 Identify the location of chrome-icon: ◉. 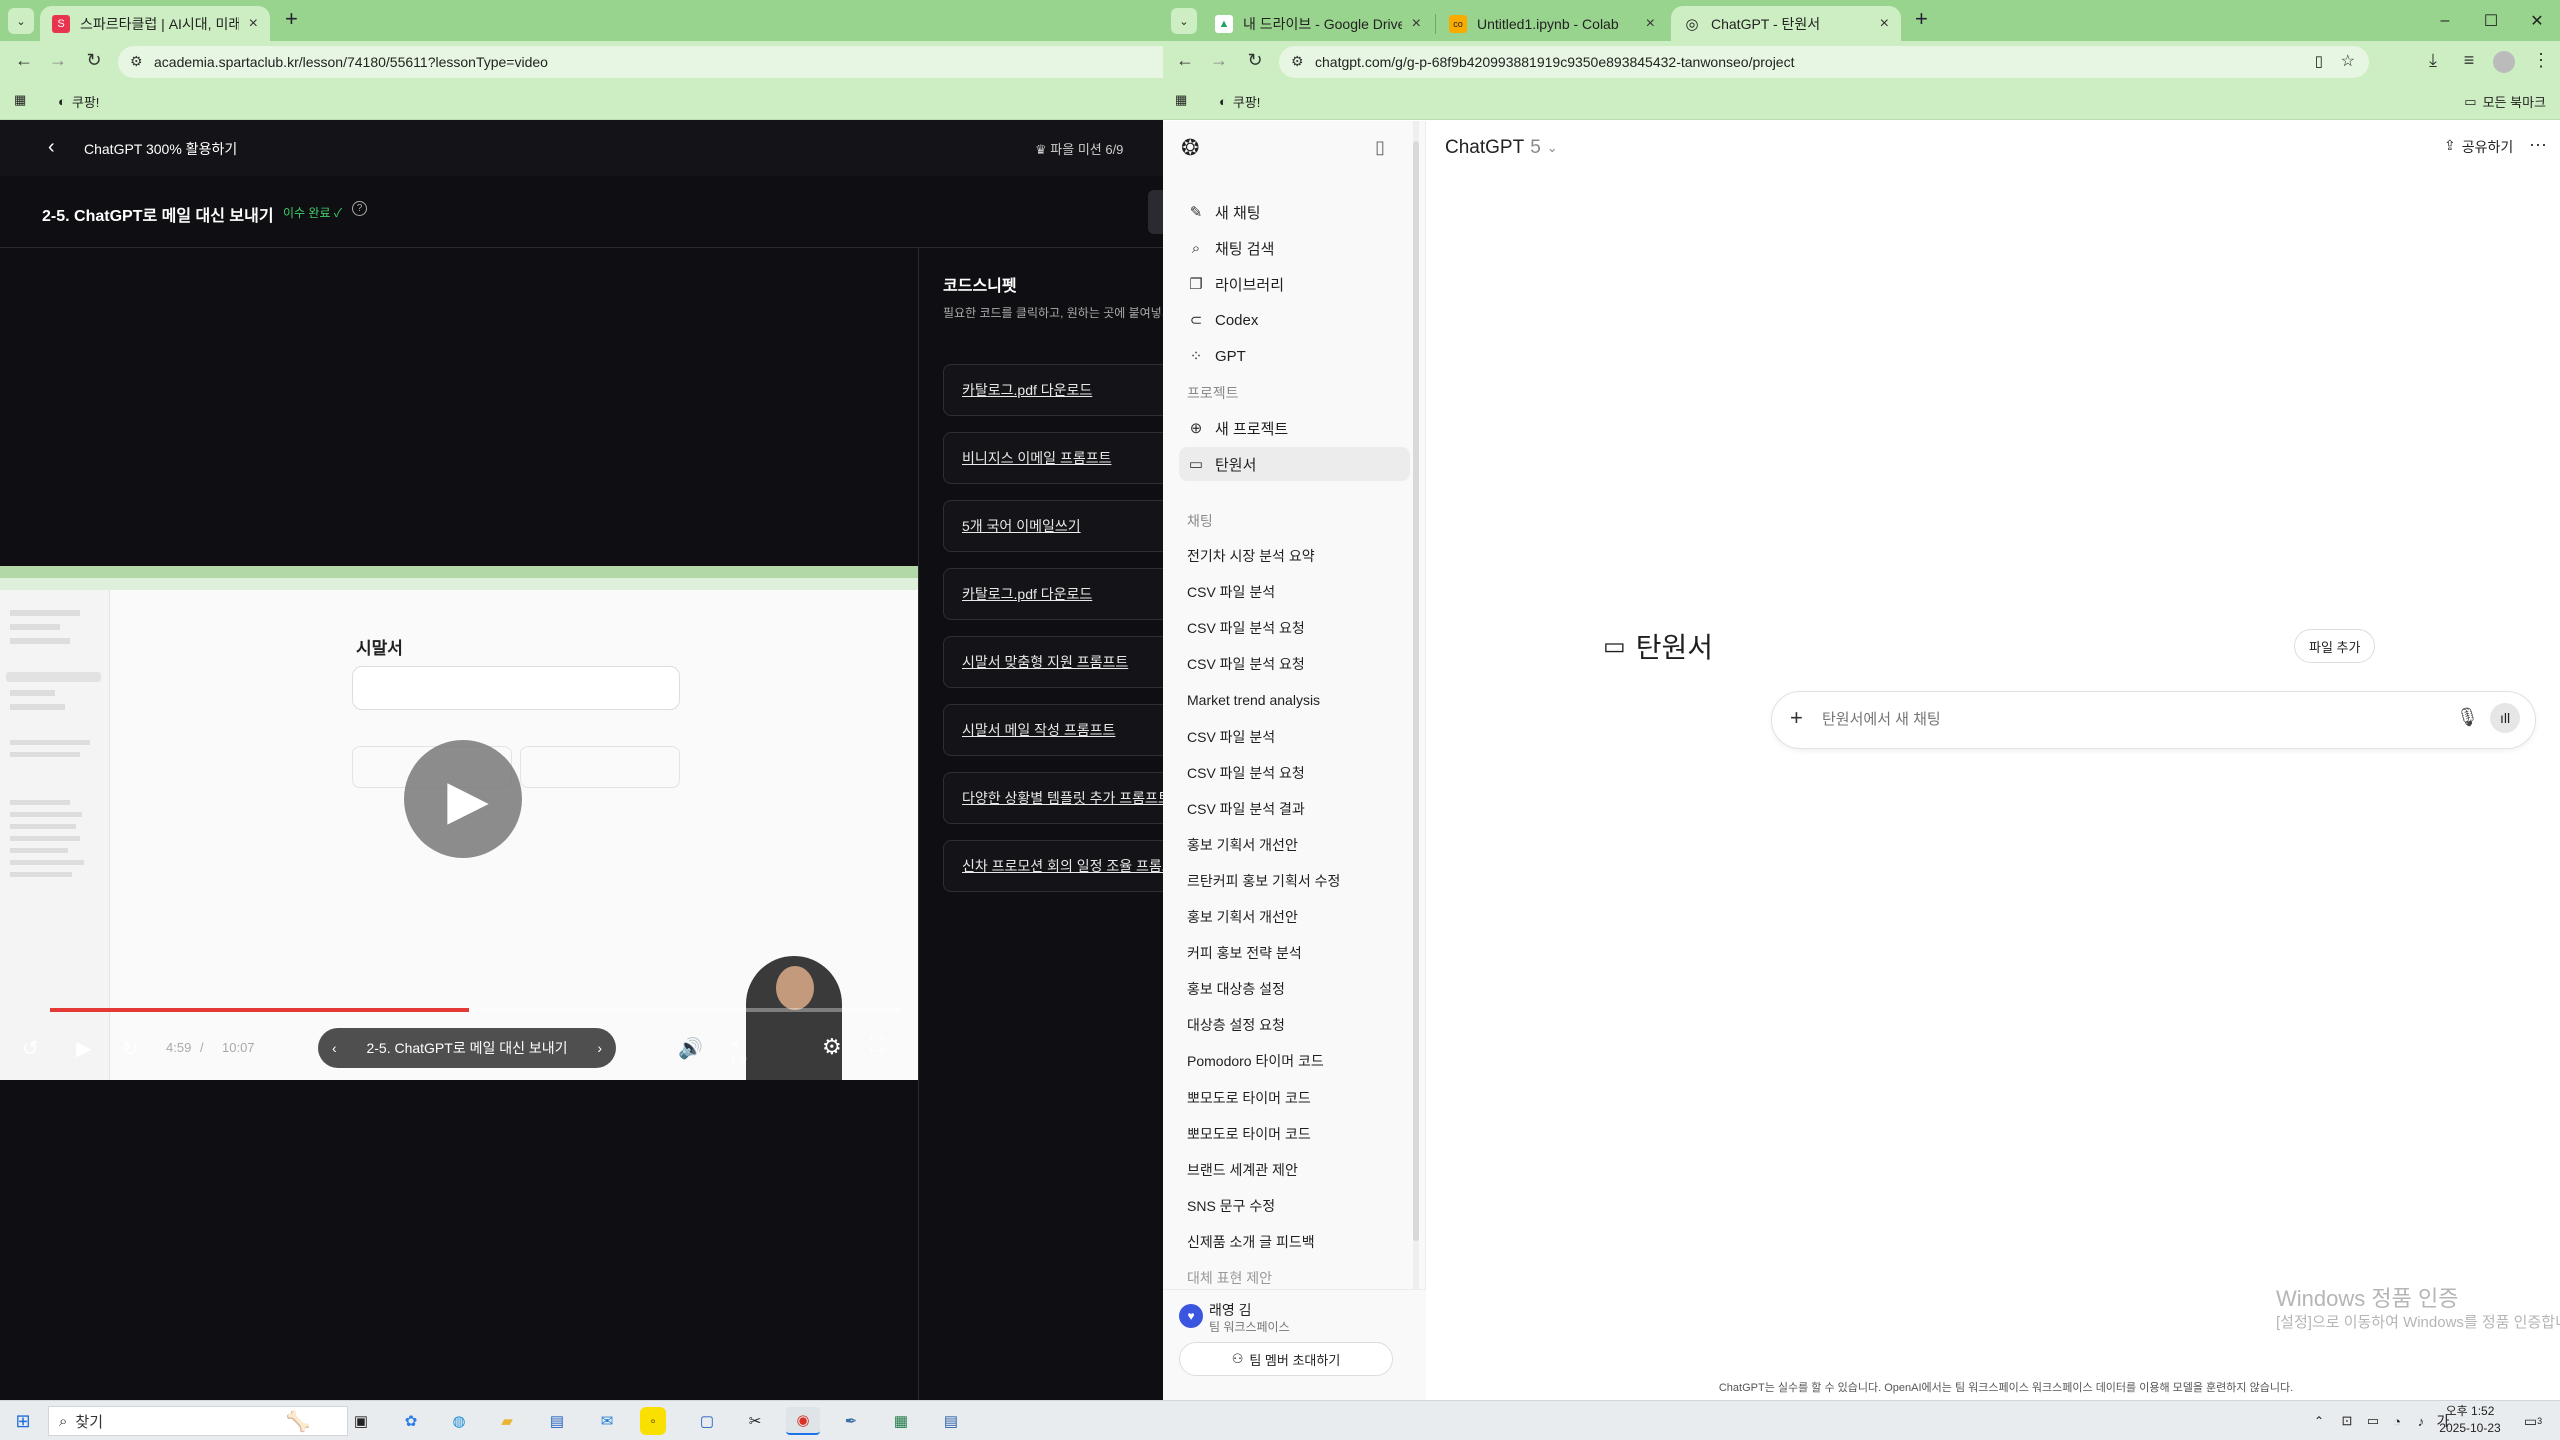
(803, 1421).